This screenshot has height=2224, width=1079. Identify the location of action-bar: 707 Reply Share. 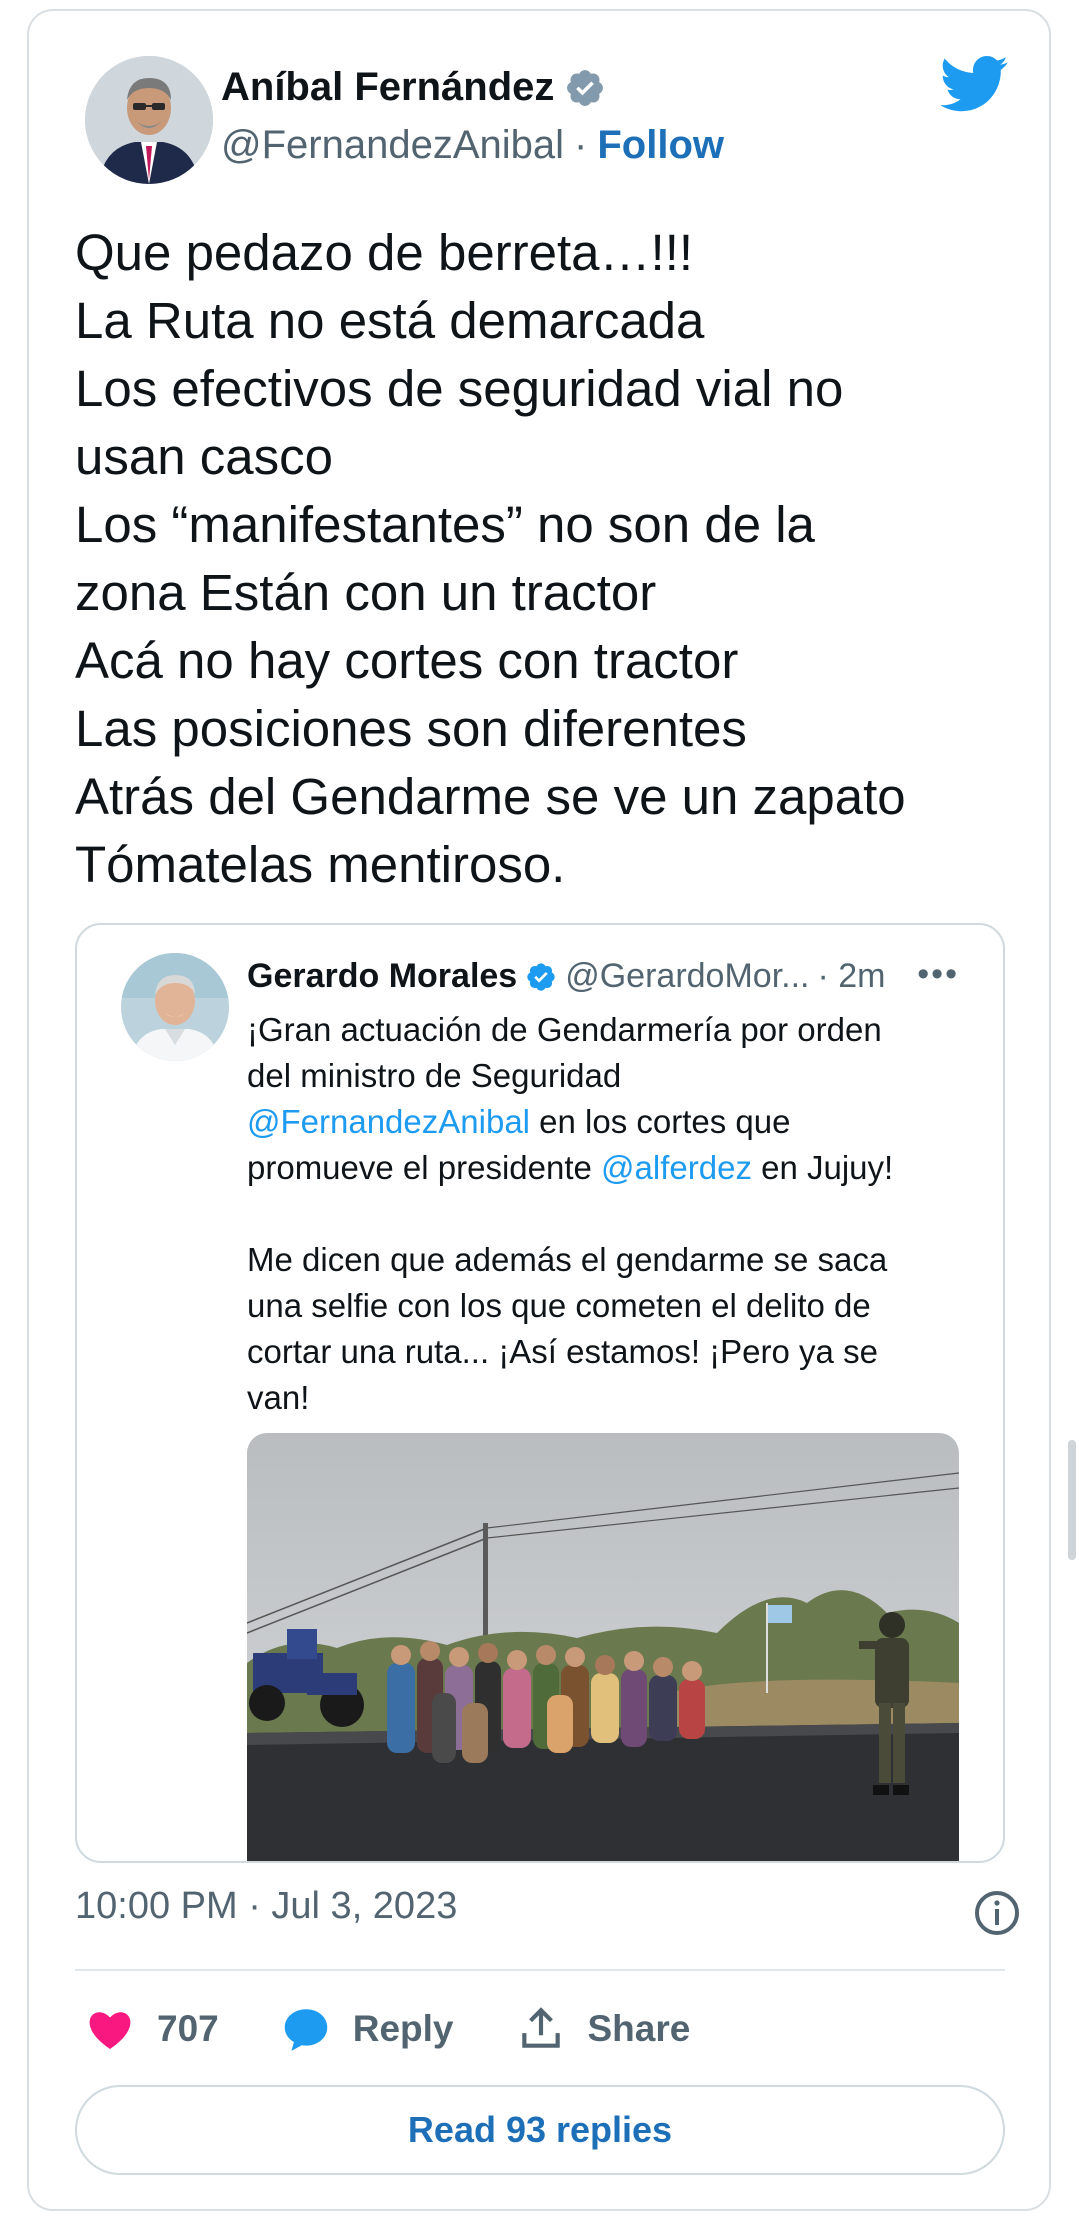
(418, 2029).